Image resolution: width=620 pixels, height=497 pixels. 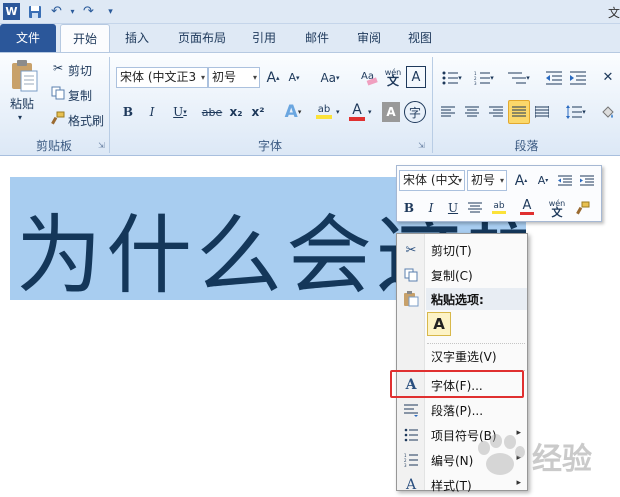 What do you see at coordinates (578, 77) in the screenshot?
I see `increase-indent-icon` at bounding box center [578, 77].